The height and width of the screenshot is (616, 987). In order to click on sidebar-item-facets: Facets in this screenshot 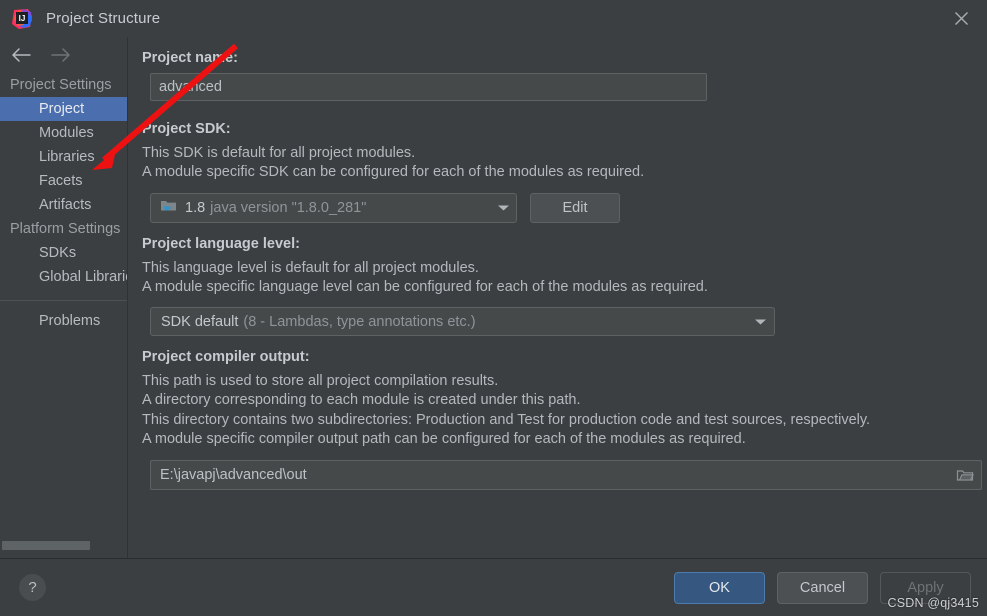, I will do `click(63, 181)`.